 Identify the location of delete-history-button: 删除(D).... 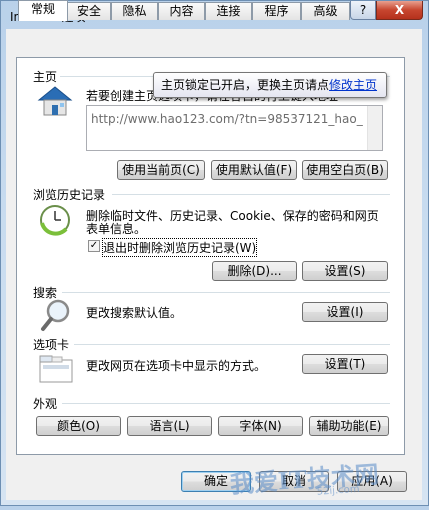
(254, 271).